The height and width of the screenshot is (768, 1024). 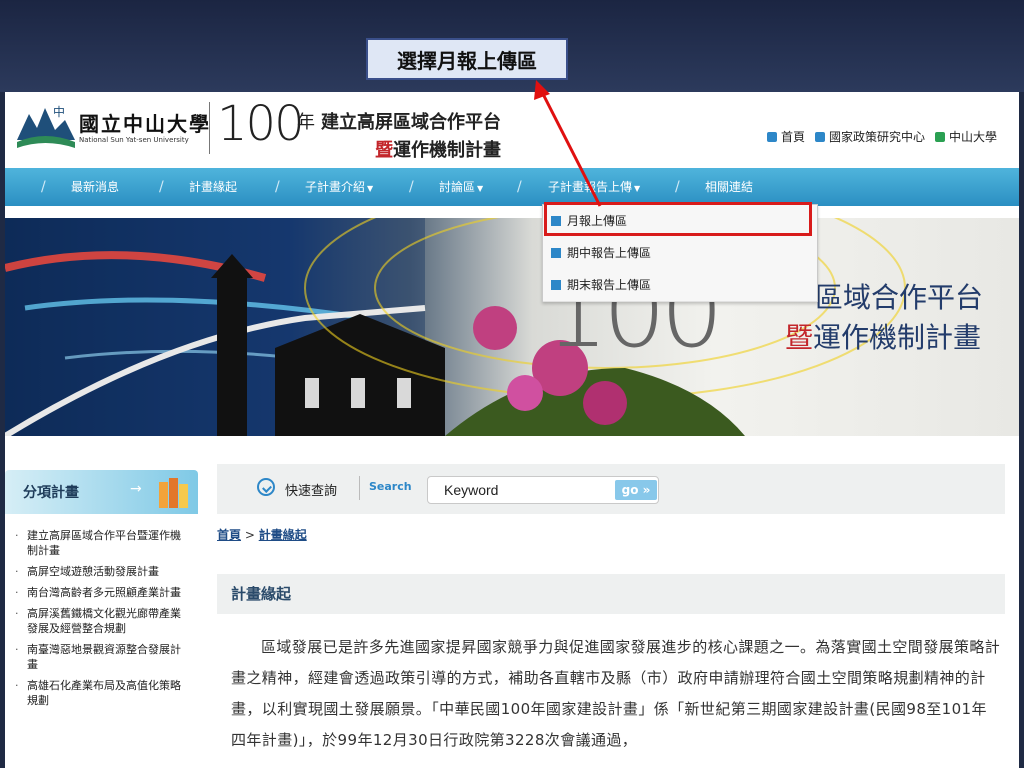 I want to click on sidebar-item: 高屏溪舊鐵橋文化觀光廊帶產業發展及經營整合規劃, so click(x=101, y=621).